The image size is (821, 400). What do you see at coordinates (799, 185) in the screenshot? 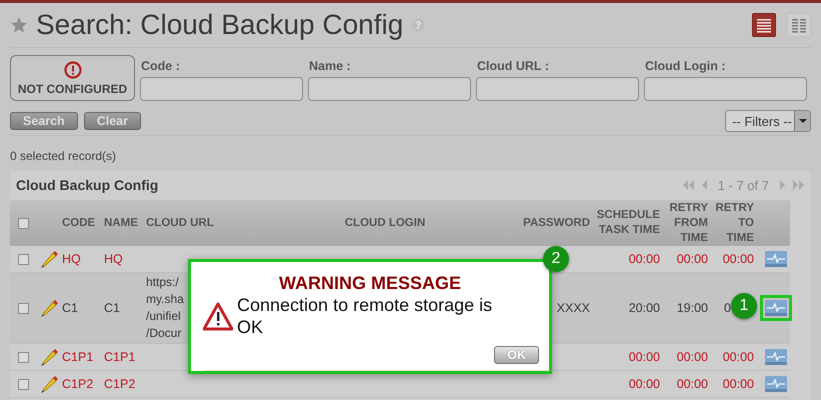
I see `last-page-icon` at bounding box center [799, 185].